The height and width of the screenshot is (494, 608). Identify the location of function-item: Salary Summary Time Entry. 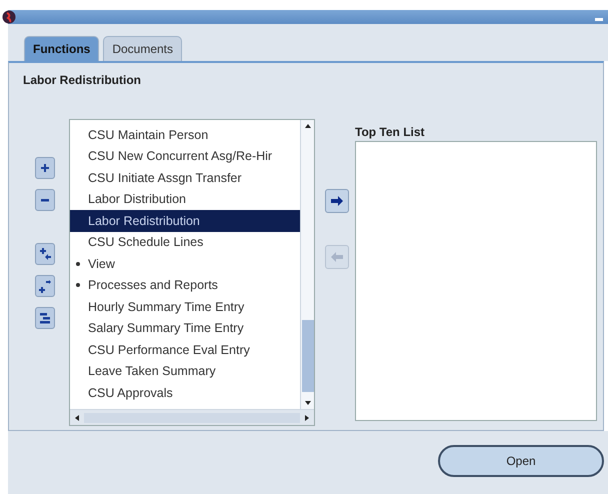
(185, 328).